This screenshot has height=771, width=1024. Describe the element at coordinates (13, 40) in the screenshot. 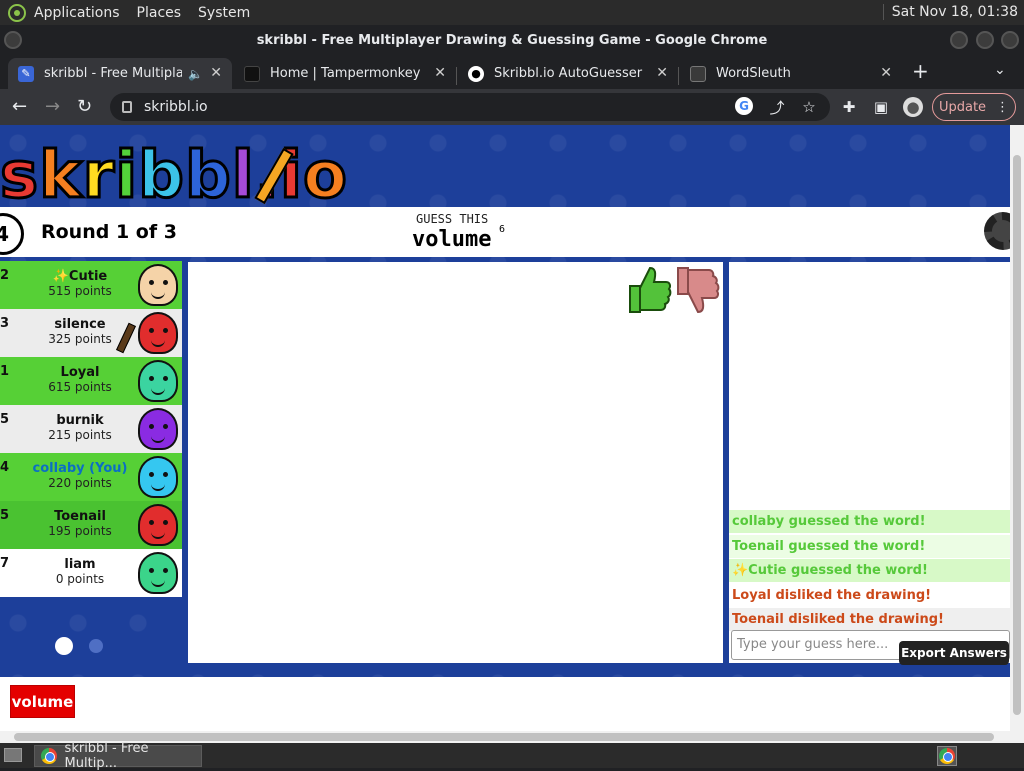

I see `window-menu-icon` at that location.